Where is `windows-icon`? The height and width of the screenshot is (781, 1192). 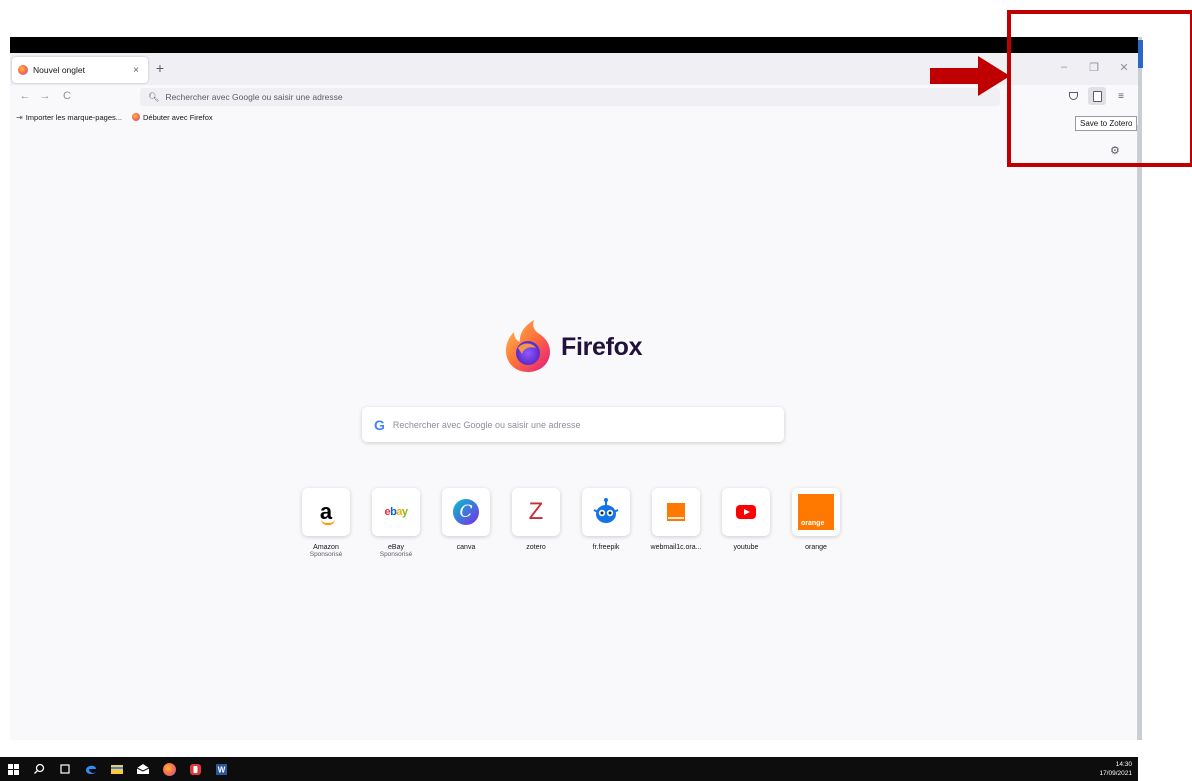
windows-icon is located at coordinates (13, 769).